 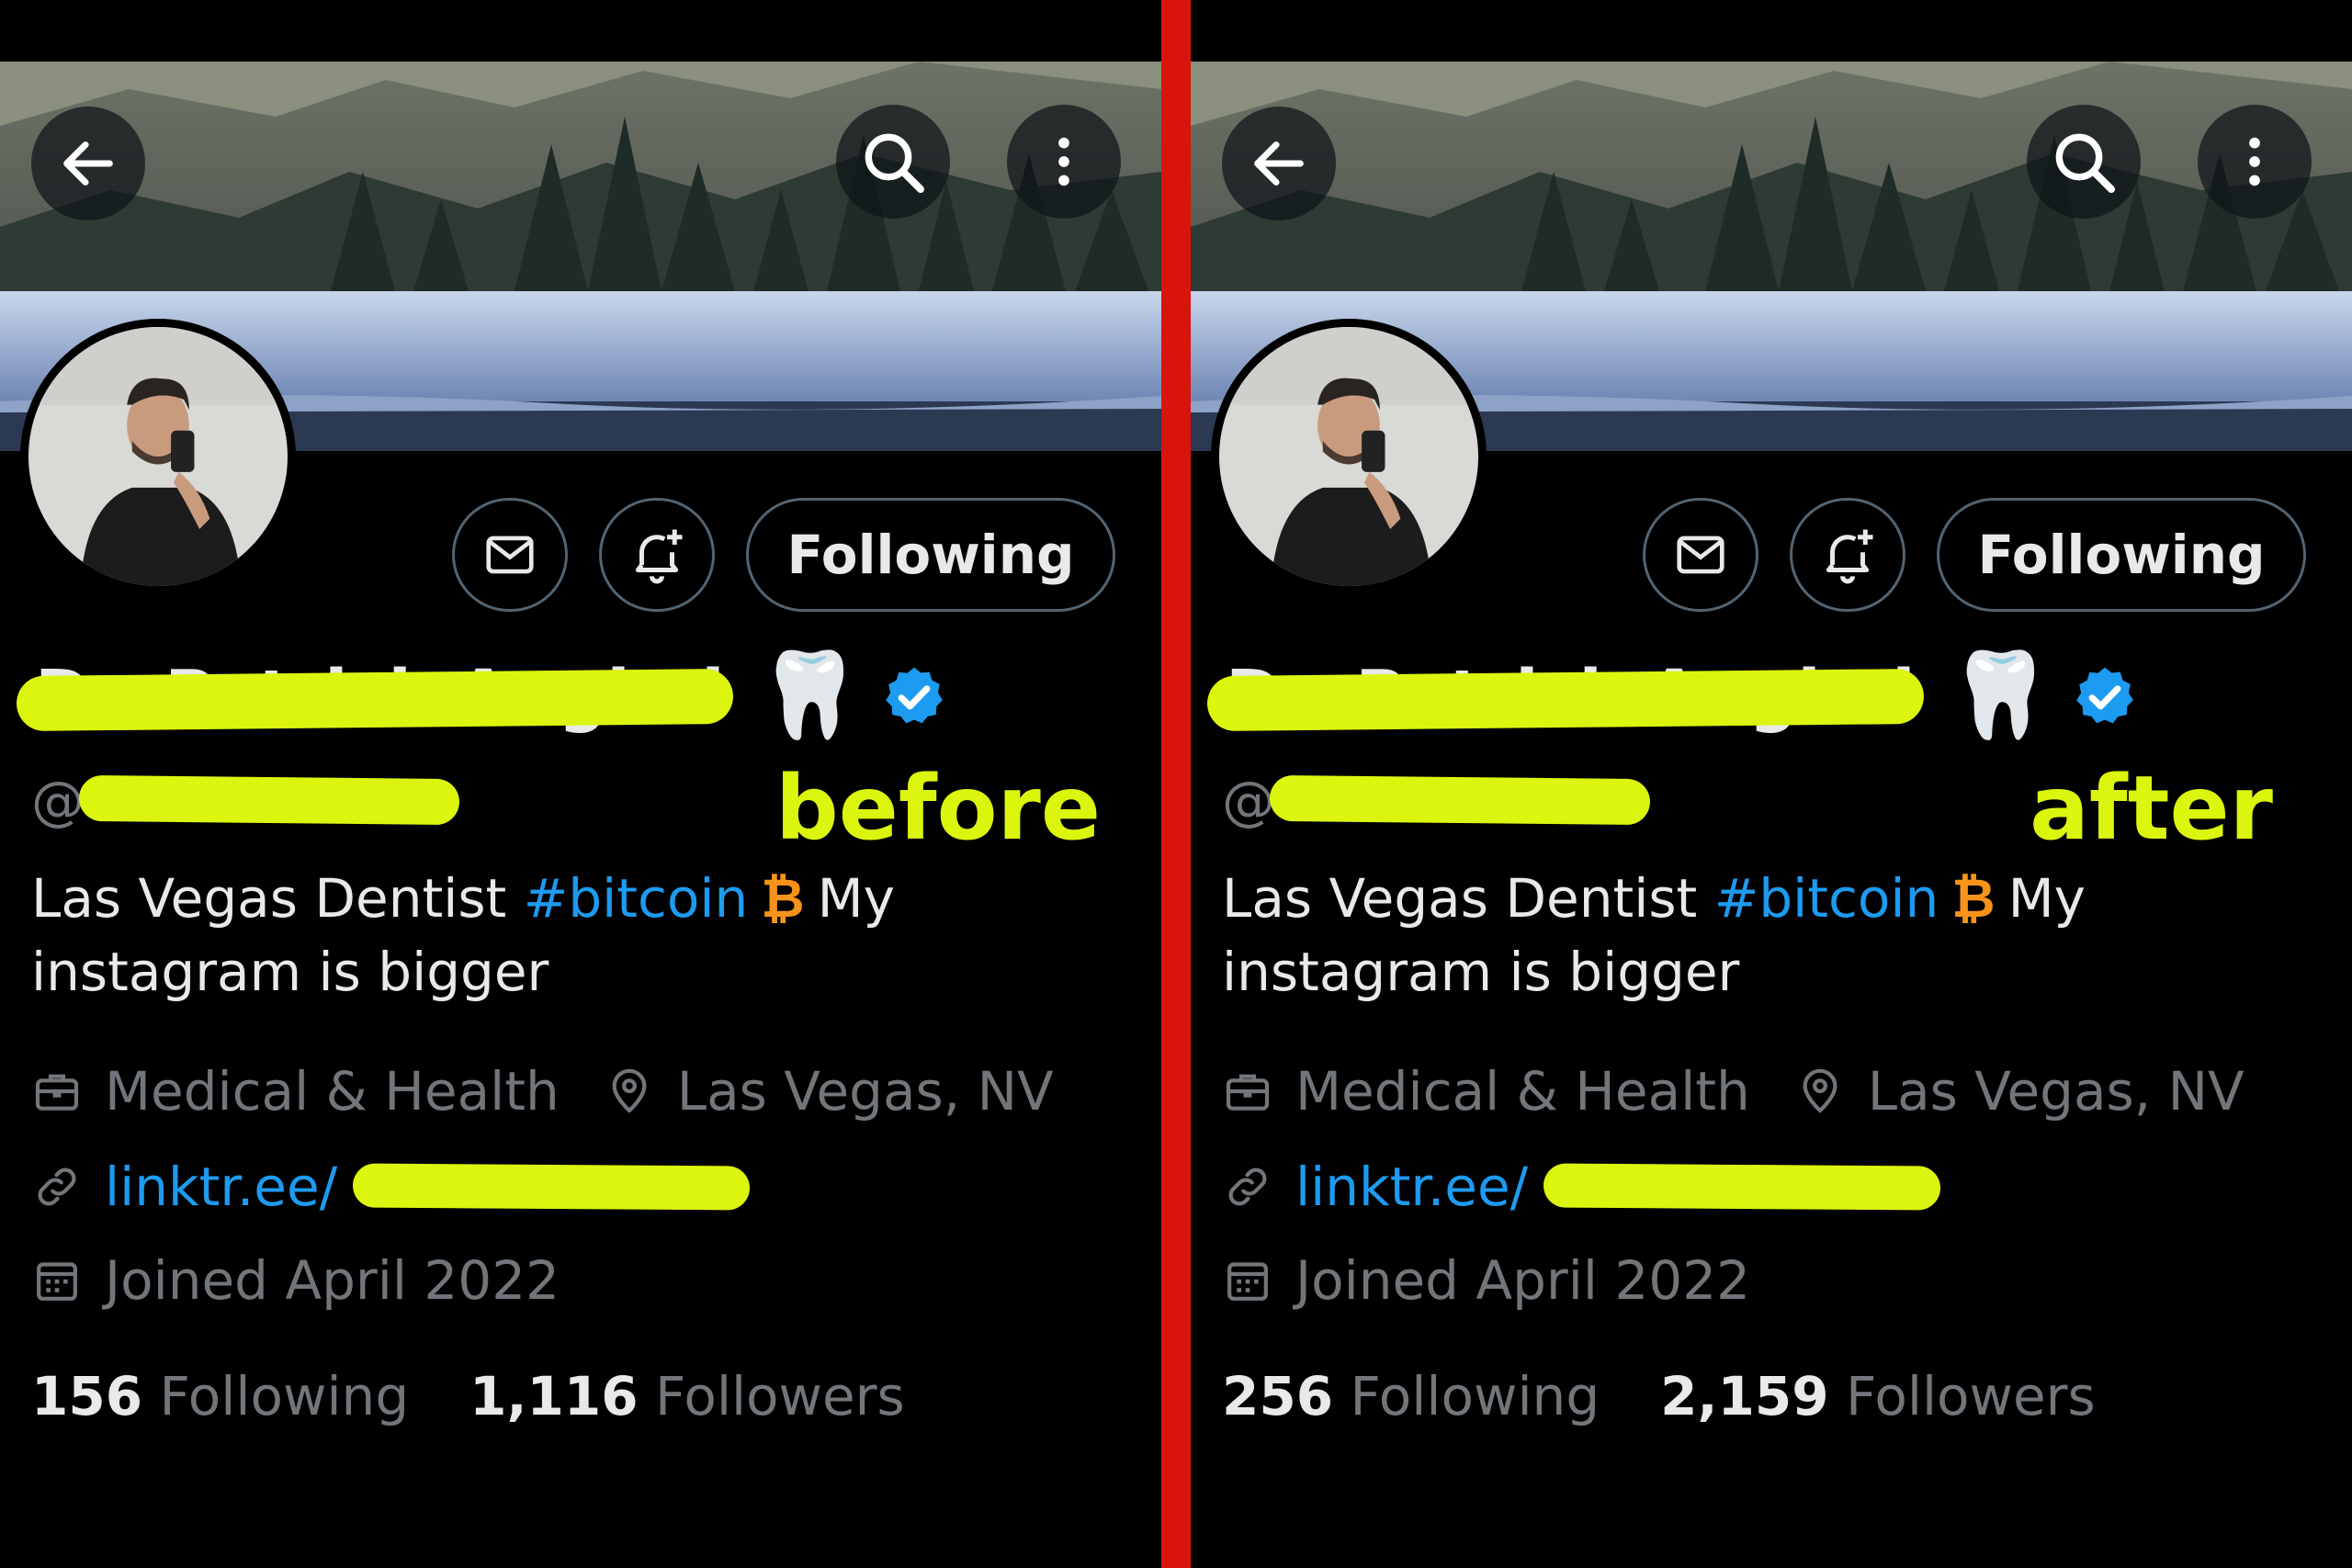 I want to click on panel-divider, so click(x=1176, y=784).